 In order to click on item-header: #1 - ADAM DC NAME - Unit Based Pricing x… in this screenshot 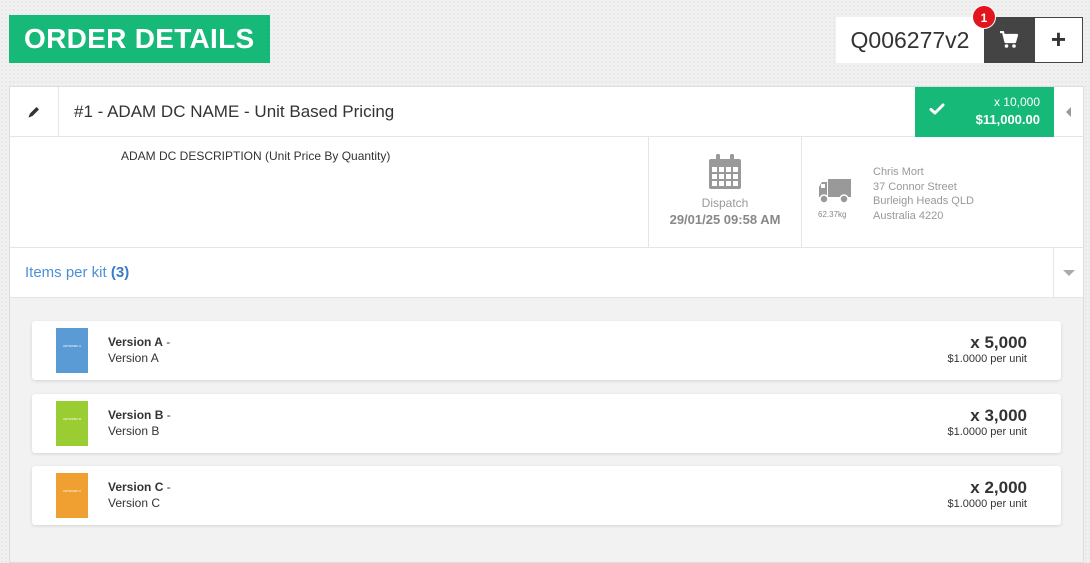, I will do `click(546, 112)`.